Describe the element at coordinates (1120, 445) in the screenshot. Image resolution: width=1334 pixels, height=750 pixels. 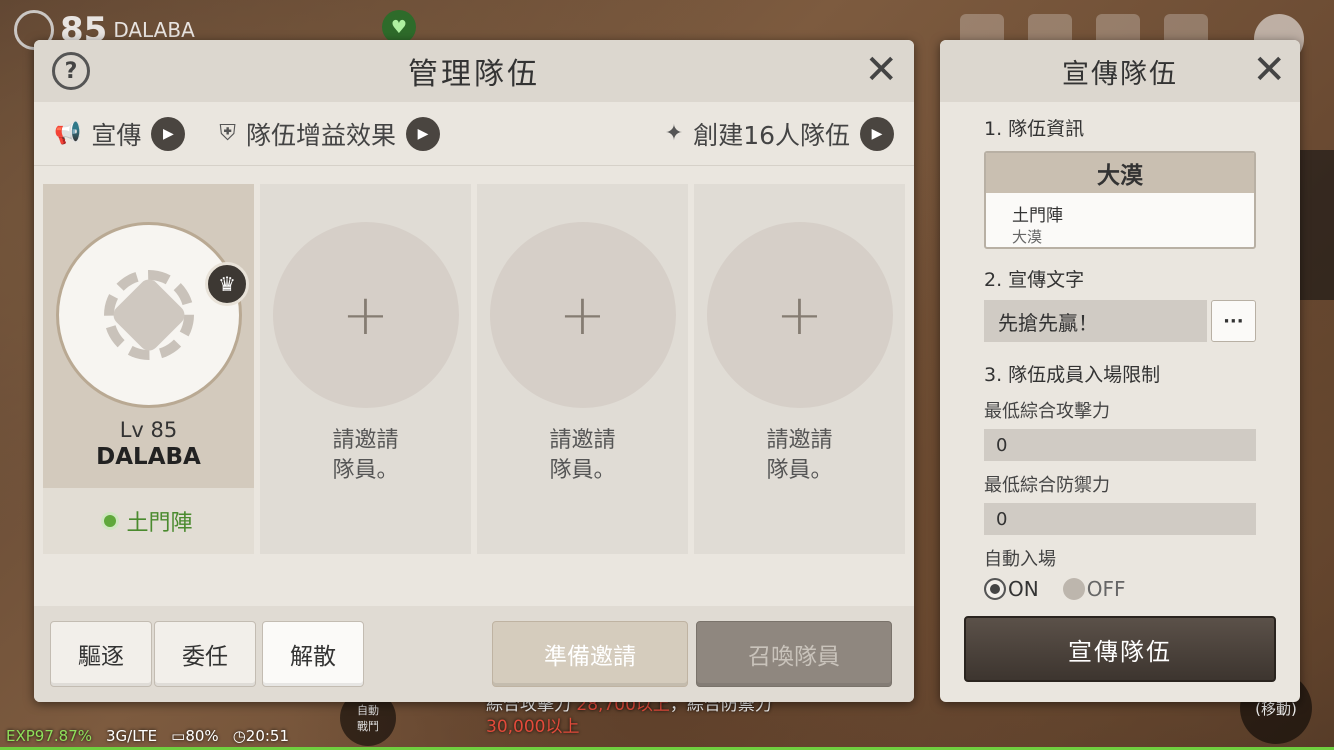
I see `min-attack-input: 0` at that location.